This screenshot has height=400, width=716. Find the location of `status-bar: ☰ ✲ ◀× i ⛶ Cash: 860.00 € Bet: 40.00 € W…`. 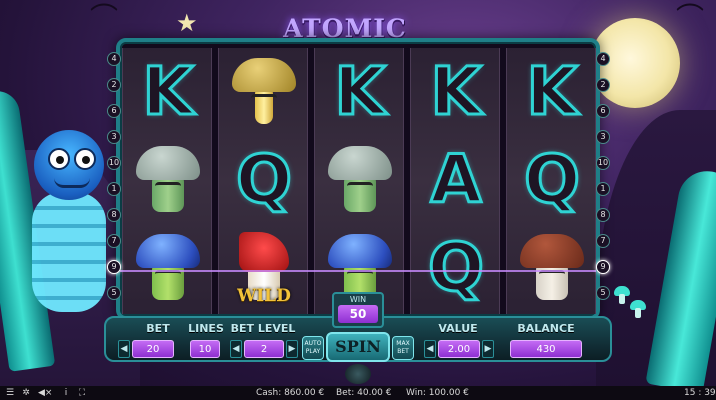

status-bar: ☰ ✲ ◀× i ⛶ Cash: 860.00 € Bet: 40.00 € W… is located at coordinates (358, 393).